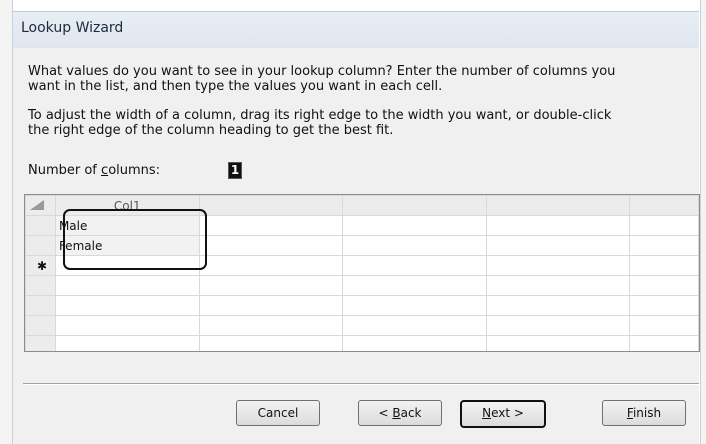 This screenshot has width=706, height=444. Describe the element at coordinates (507, 413) in the screenshot. I see `next-button-post: ext >` at that location.